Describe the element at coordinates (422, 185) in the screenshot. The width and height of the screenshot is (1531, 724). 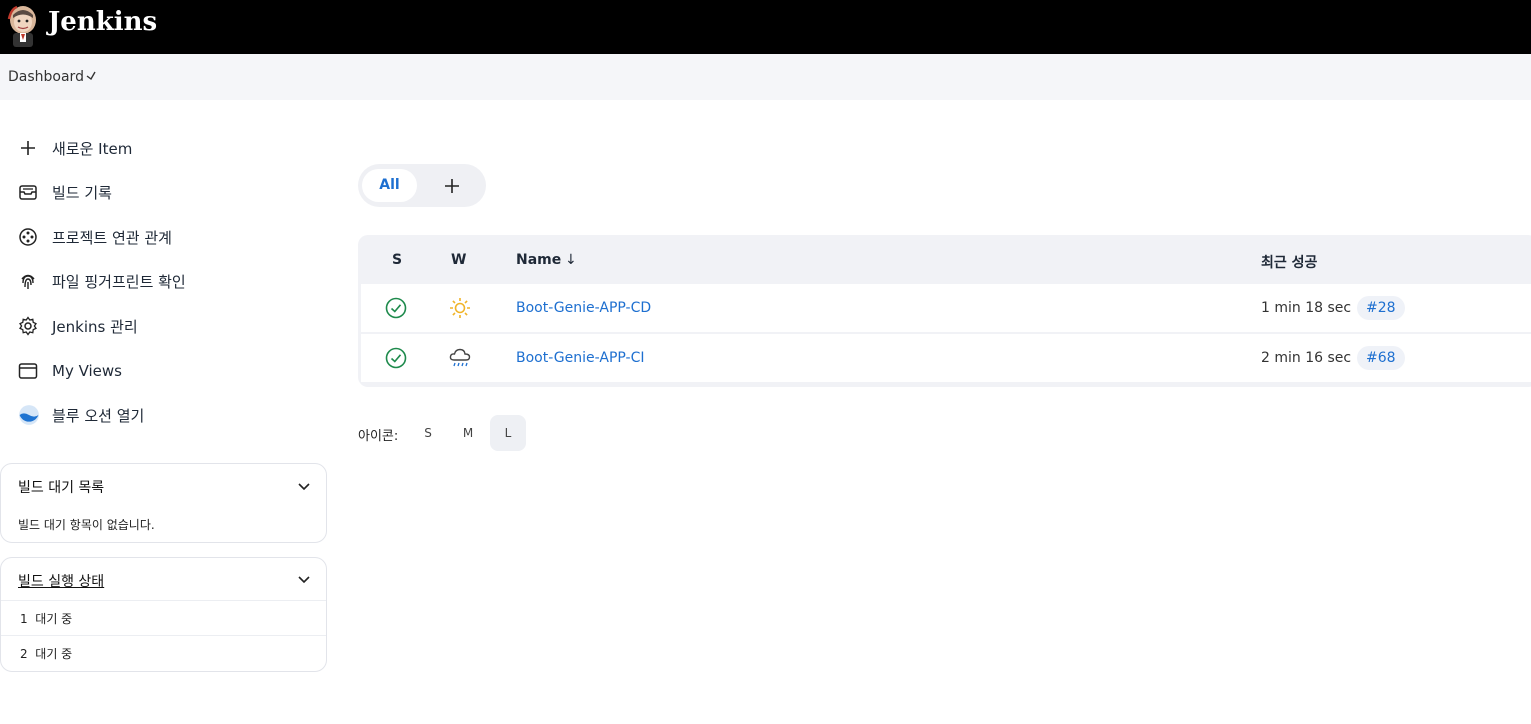
I see `view-tabs: All` at that location.